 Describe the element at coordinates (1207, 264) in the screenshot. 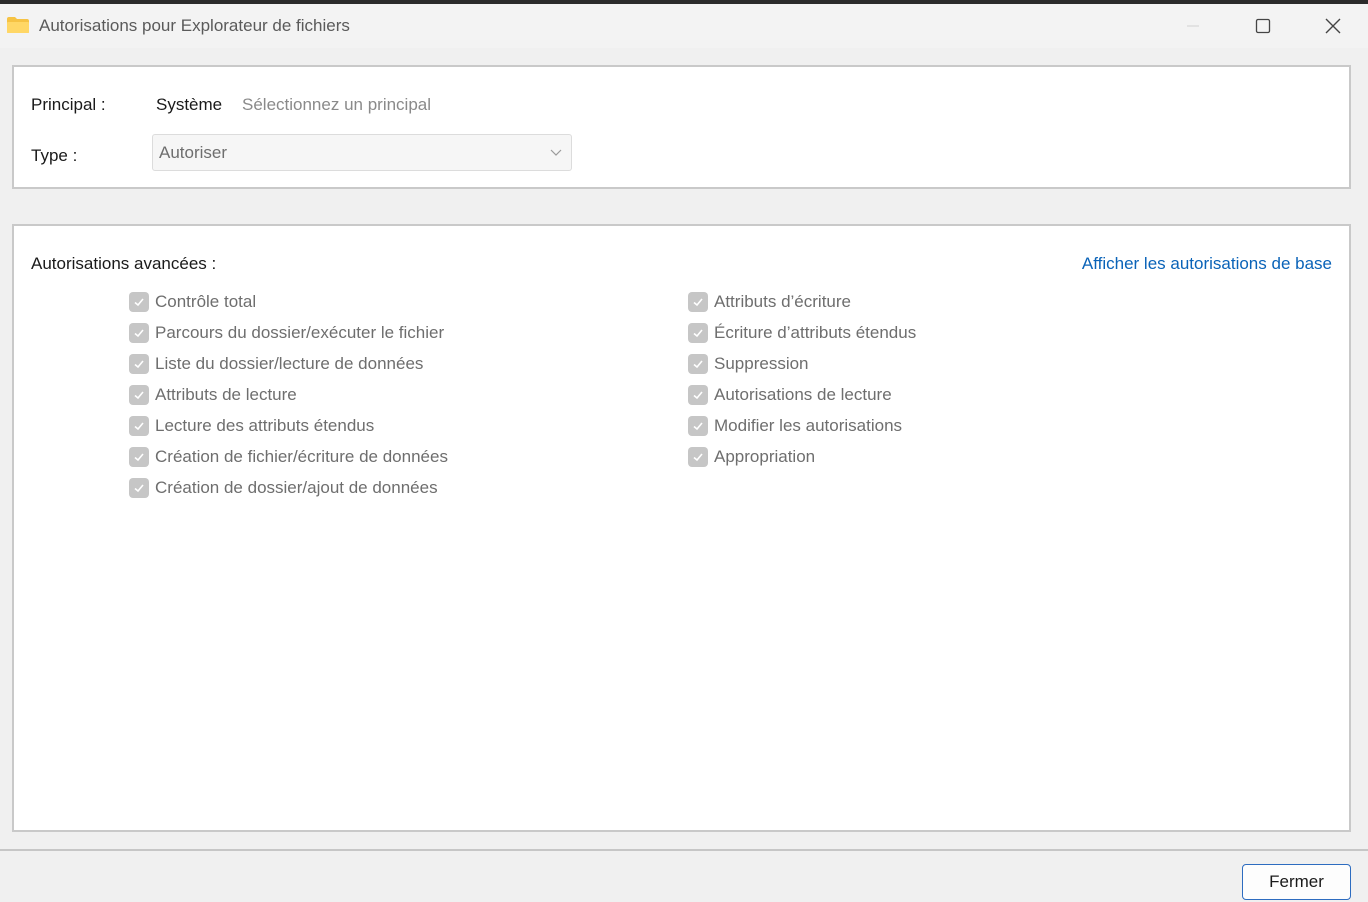

I see `show-basic-permissions-link: Afficher les autorisations de base` at that location.